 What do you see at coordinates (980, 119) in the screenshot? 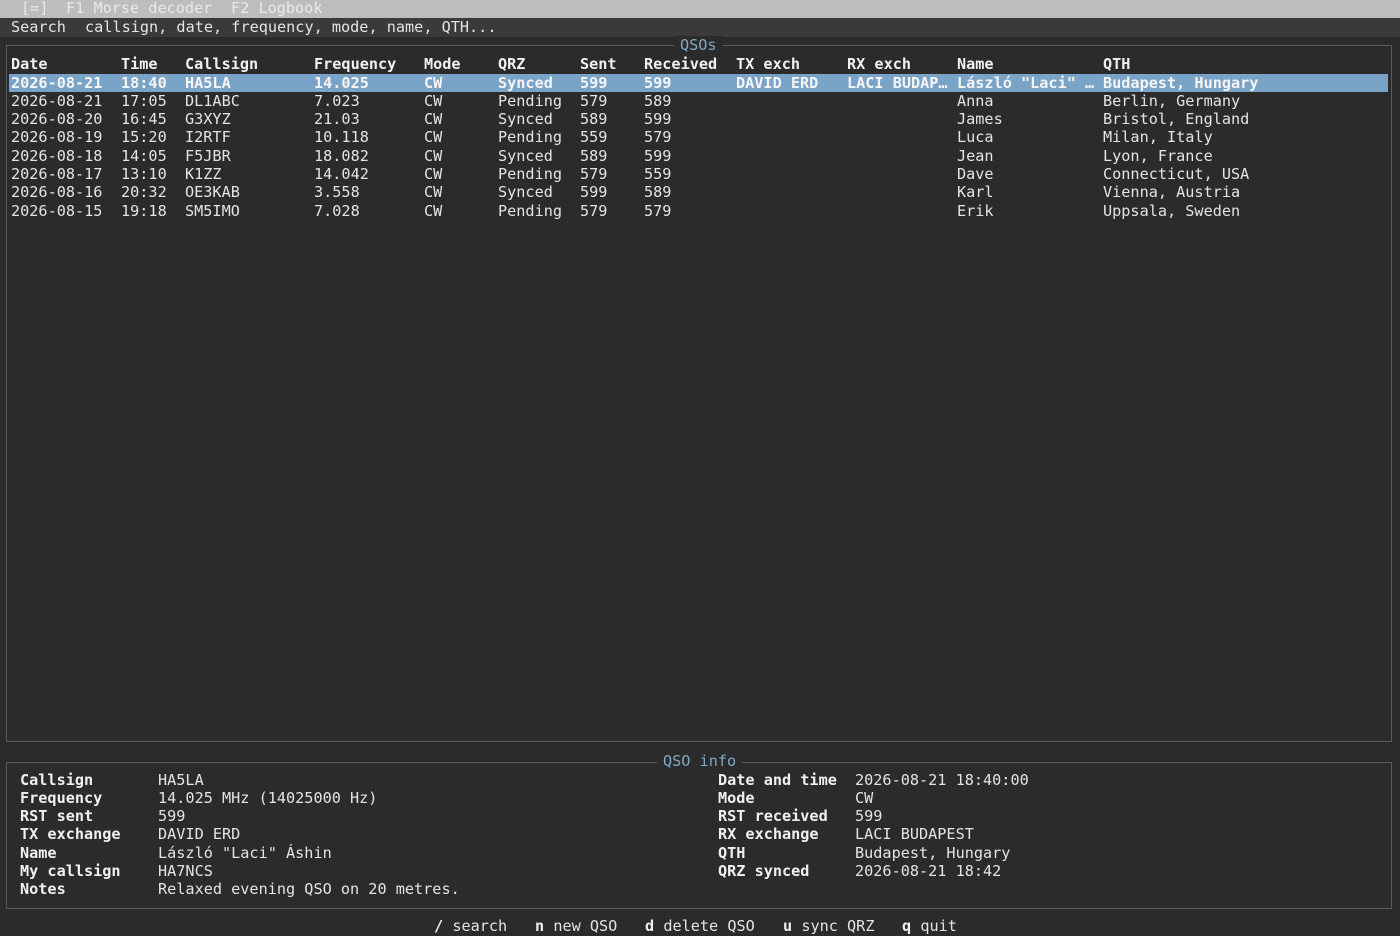
I see `cell-name: James` at bounding box center [980, 119].